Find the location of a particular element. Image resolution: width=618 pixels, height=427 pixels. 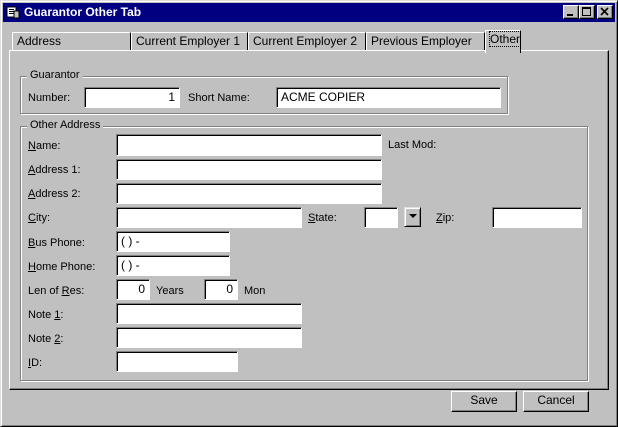

note2-field is located at coordinates (209, 337).